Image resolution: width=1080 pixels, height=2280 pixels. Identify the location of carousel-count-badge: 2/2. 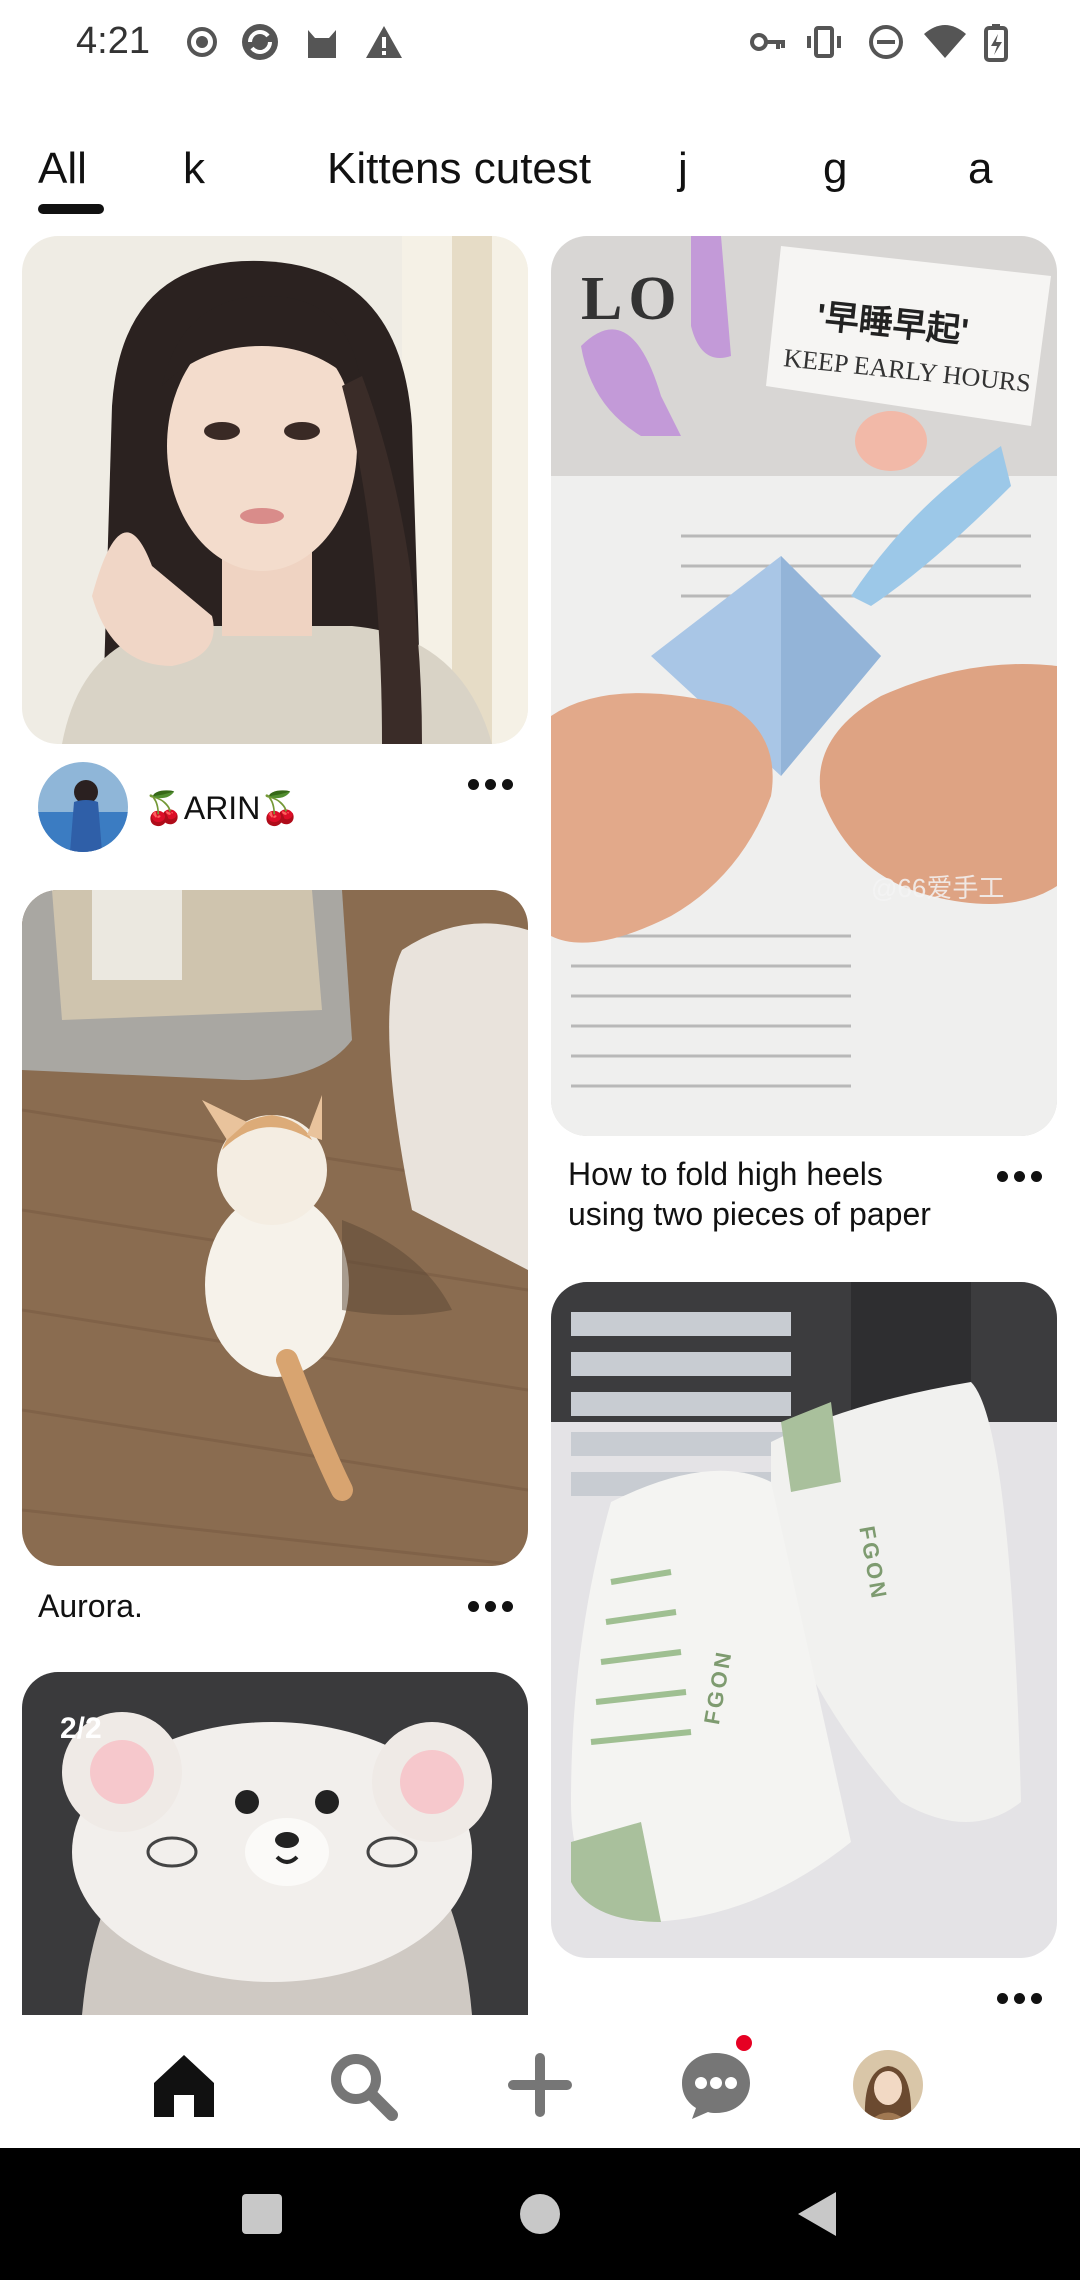
(81, 1728).